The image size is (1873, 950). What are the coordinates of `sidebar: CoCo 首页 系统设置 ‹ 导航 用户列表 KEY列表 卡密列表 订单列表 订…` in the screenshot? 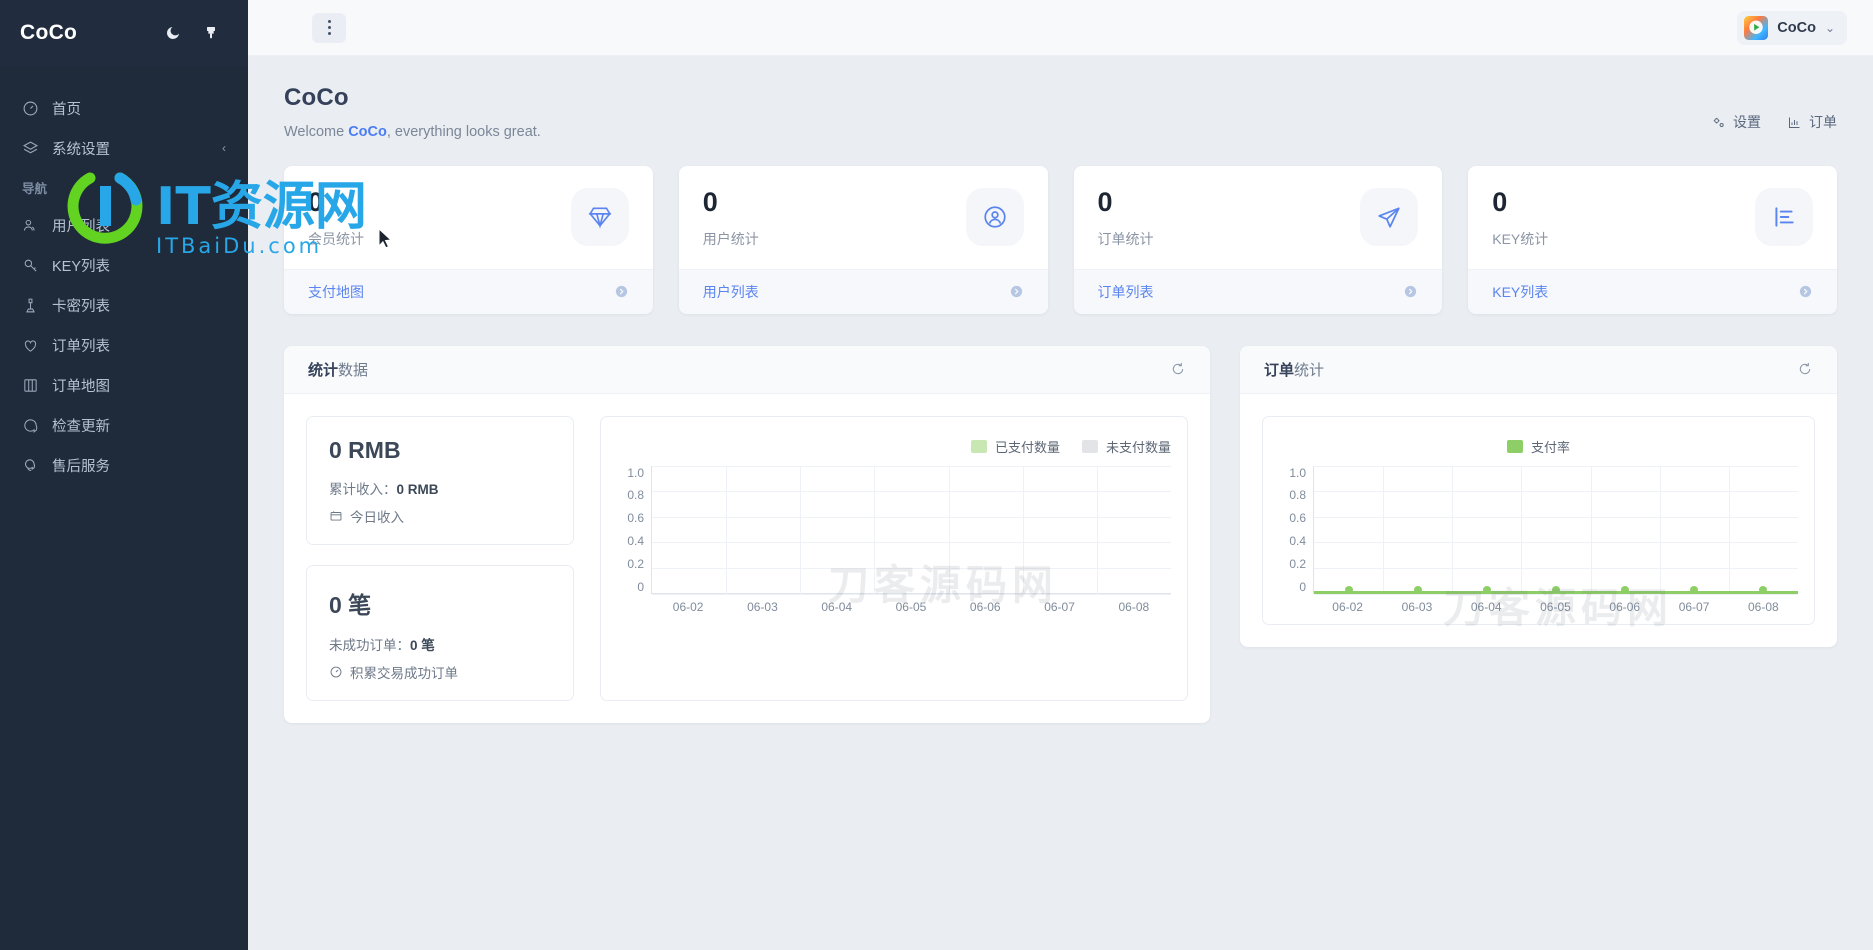 It's located at (124, 475).